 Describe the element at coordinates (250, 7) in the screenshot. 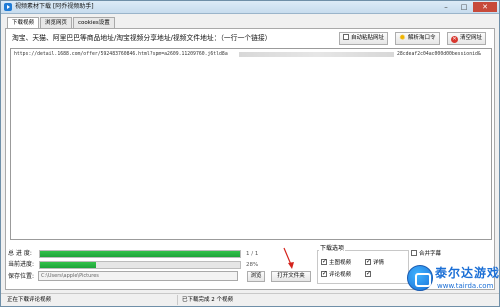

I see `title-bar: 视频素材下载 [阿乔视频助手] – □ ✕` at that location.